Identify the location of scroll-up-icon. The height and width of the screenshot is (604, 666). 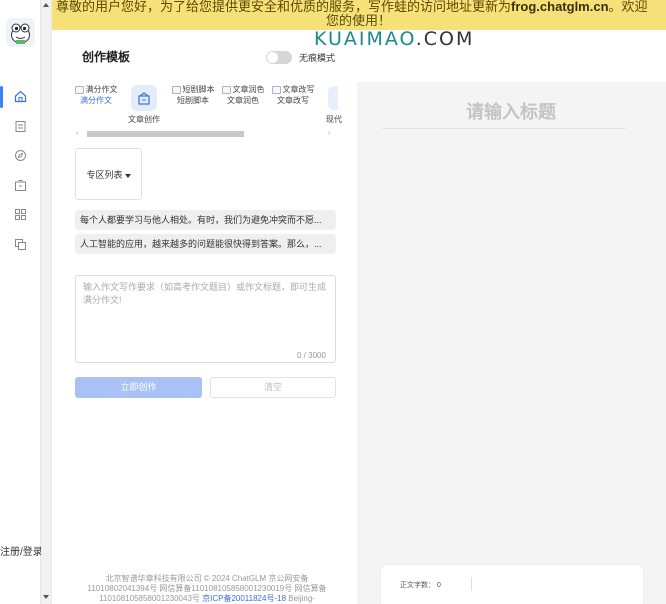
(46, 5).